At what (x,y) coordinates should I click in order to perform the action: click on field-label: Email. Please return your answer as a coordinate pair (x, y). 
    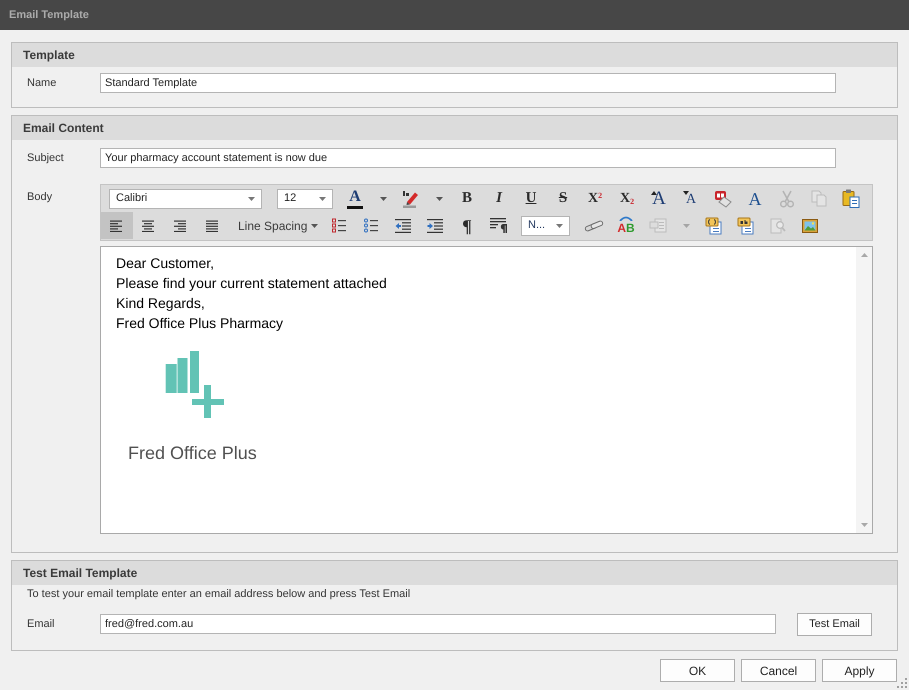
    Looking at the image, I should click on (41, 624).